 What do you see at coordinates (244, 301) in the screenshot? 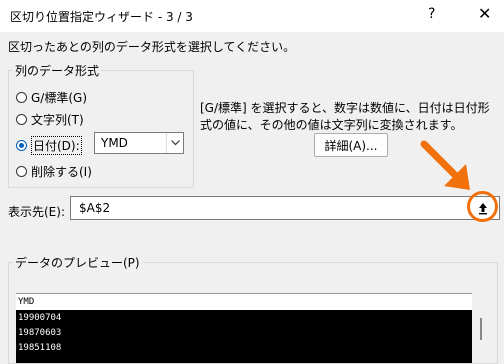
I see `preview-column-header: YMD` at bounding box center [244, 301].